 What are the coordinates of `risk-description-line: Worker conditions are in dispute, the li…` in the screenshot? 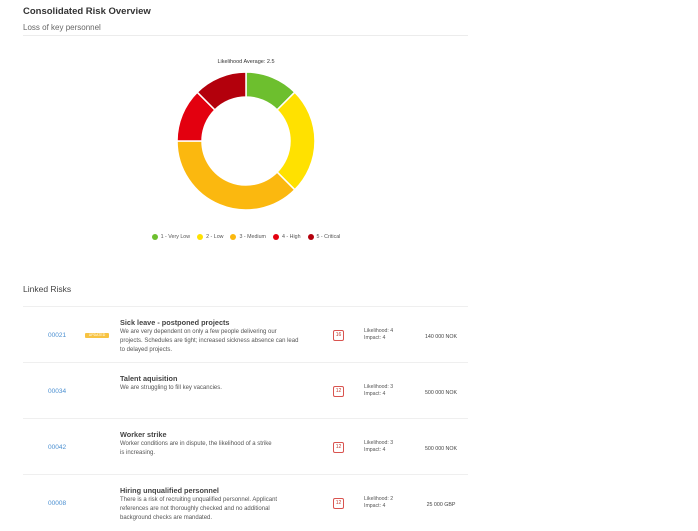 It's located at (196, 444).